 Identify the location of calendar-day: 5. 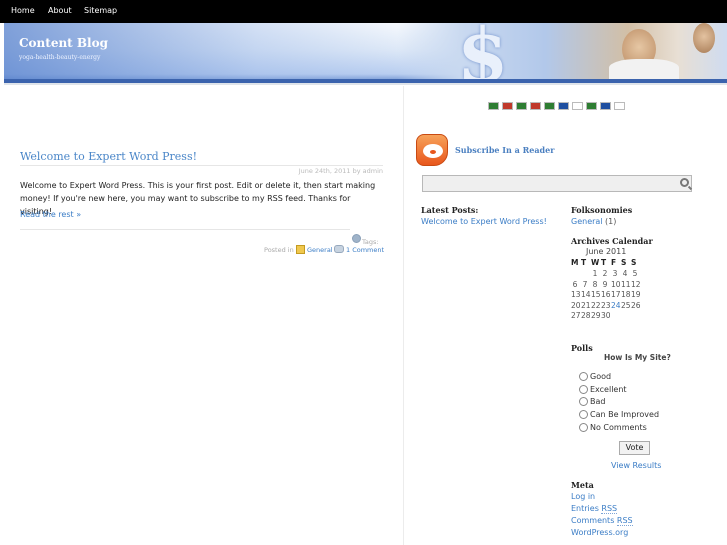
(635, 273).